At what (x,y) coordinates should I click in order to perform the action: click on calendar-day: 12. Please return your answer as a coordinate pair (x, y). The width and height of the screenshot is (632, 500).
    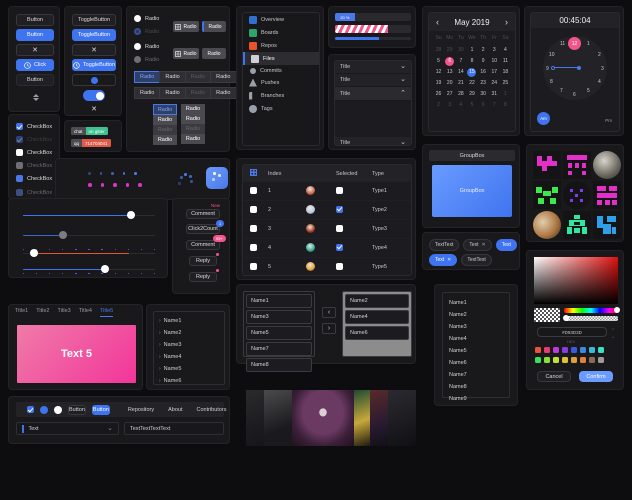
    Looking at the image, I should click on (438, 72).